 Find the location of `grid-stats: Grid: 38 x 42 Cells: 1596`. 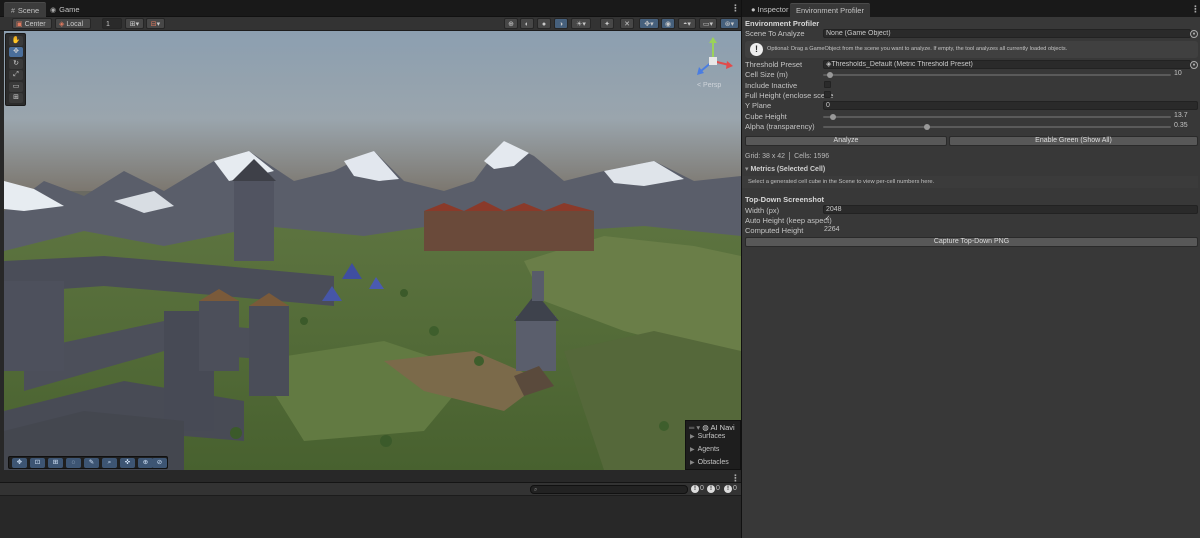

grid-stats: Grid: 38 x 42 Cells: 1596 is located at coordinates (787, 156).